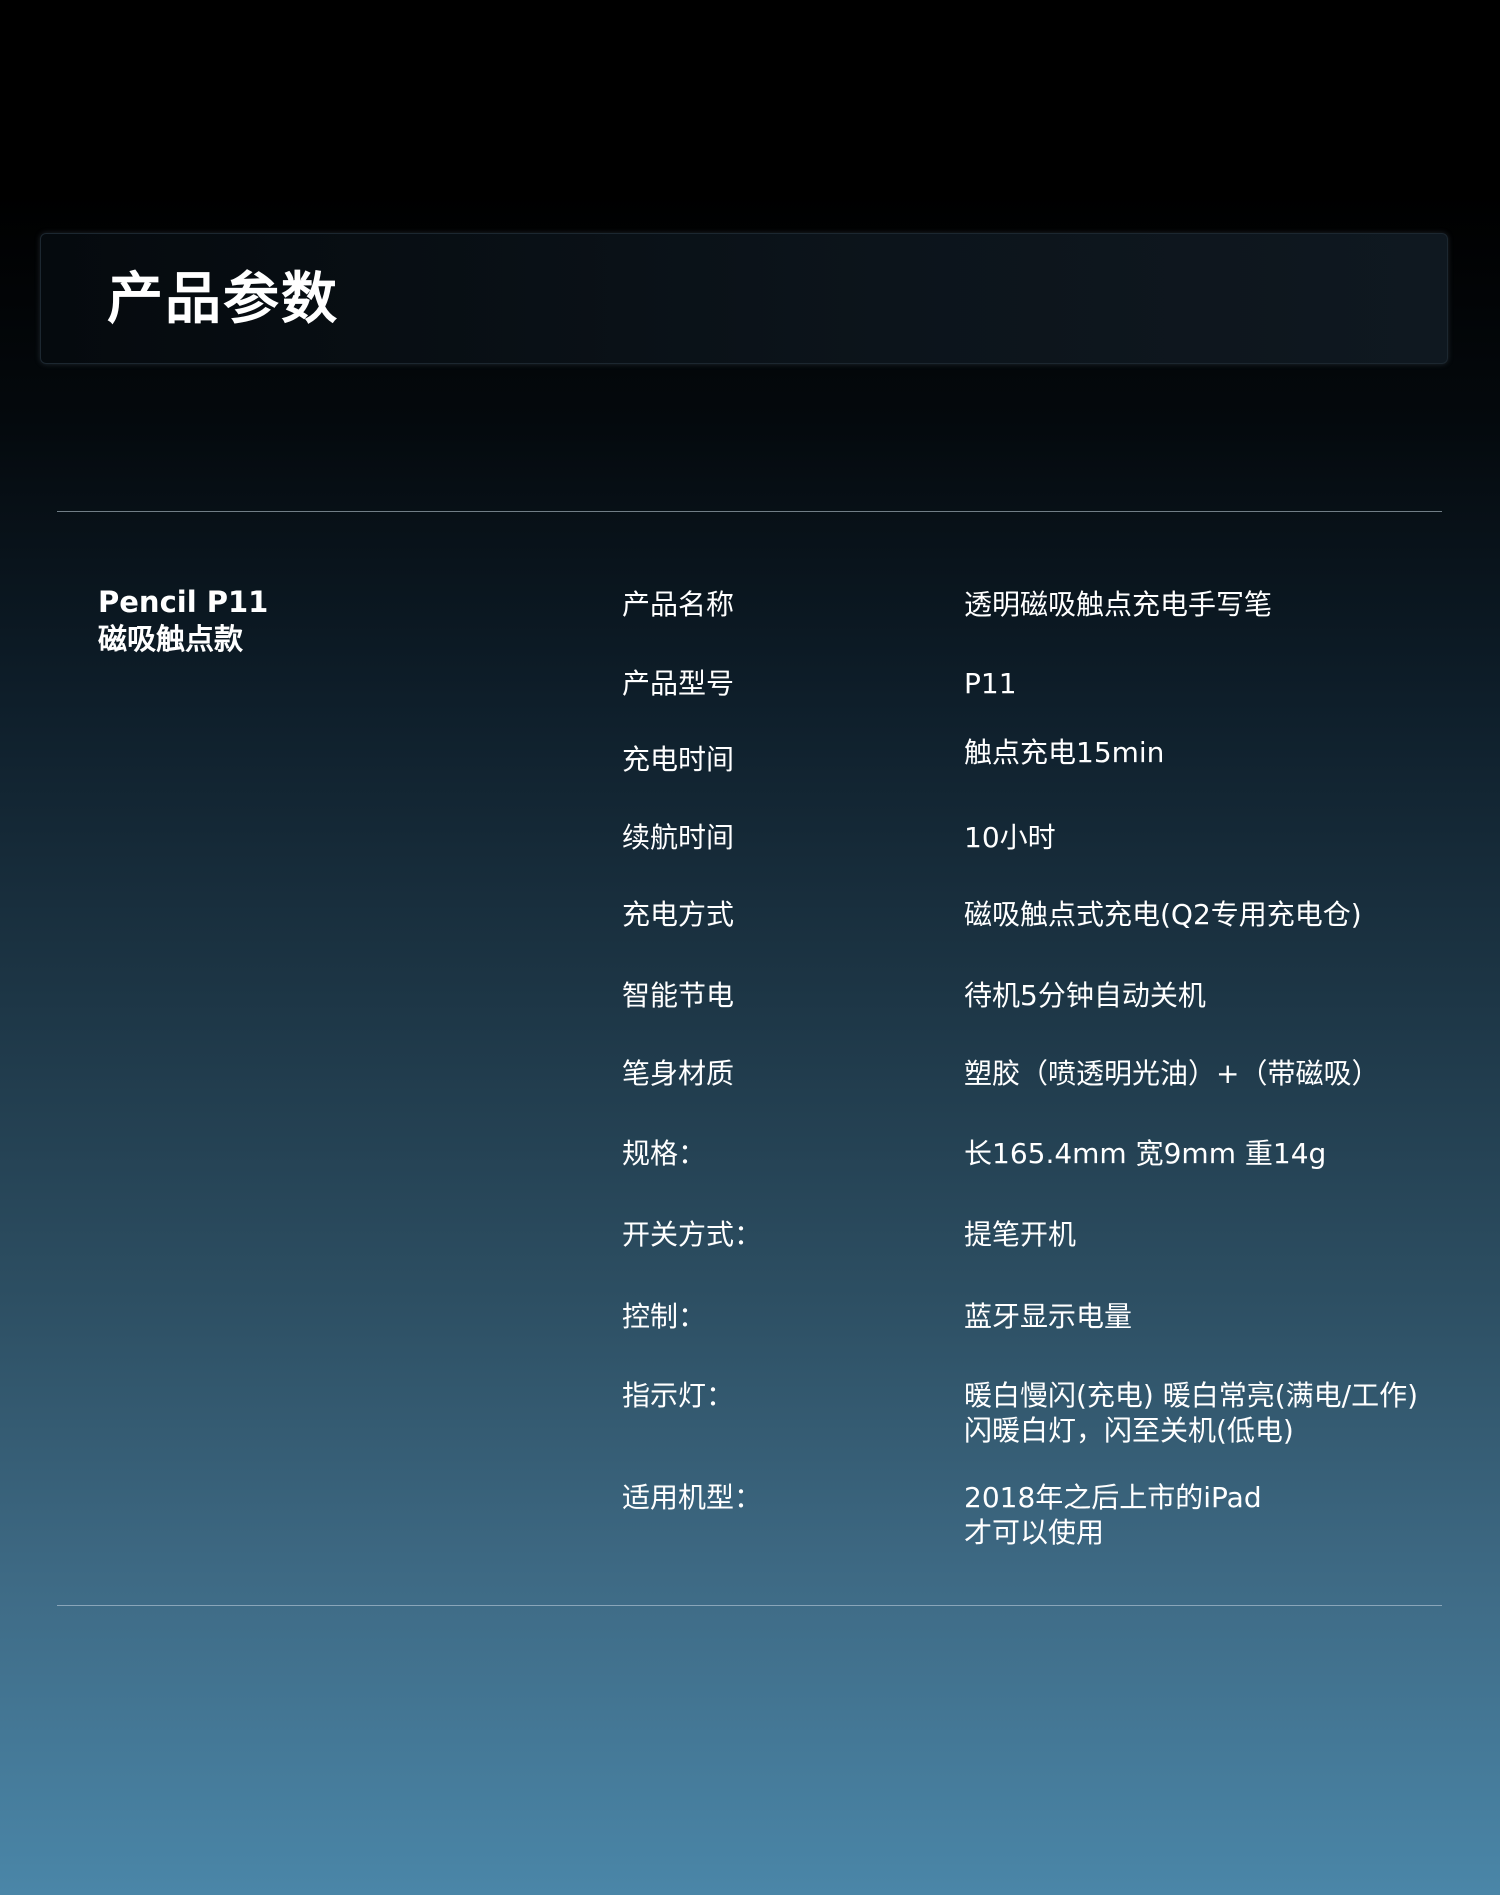 The height and width of the screenshot is (1895, 1500). I want to click on spec-label-model: 产品型号, so click(678, 683).